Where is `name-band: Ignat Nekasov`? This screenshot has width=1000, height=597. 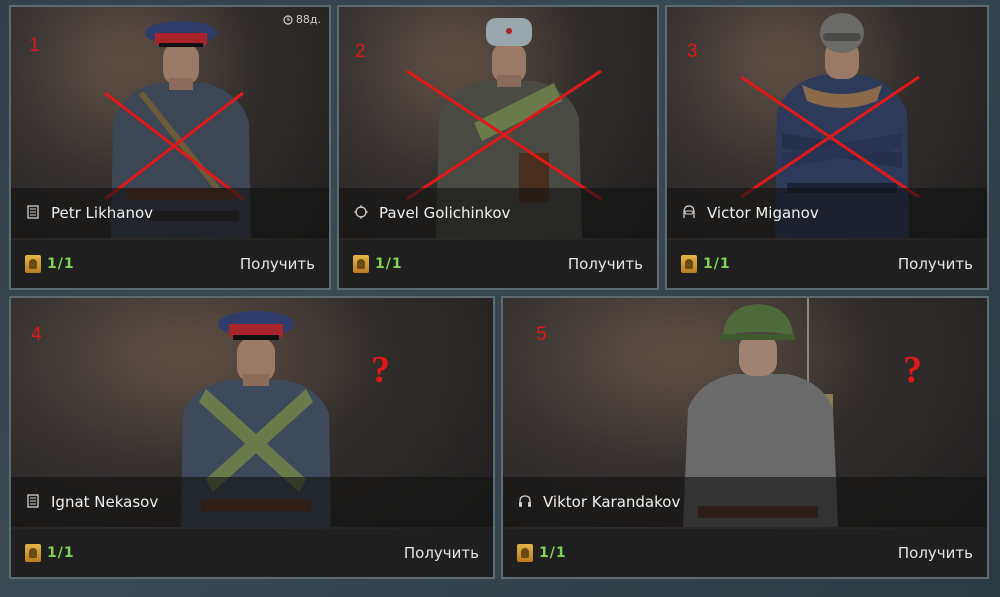 name-band: Ignat Nekasov is located at coordinates (252, 502).